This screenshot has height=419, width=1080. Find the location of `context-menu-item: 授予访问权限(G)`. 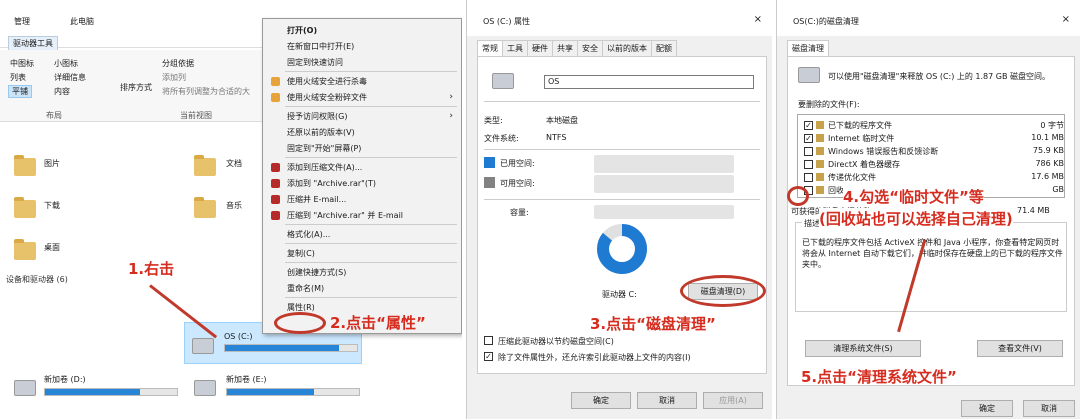

context-menu-item: 授予访问权限(G) is located at coordinates (317, 116).